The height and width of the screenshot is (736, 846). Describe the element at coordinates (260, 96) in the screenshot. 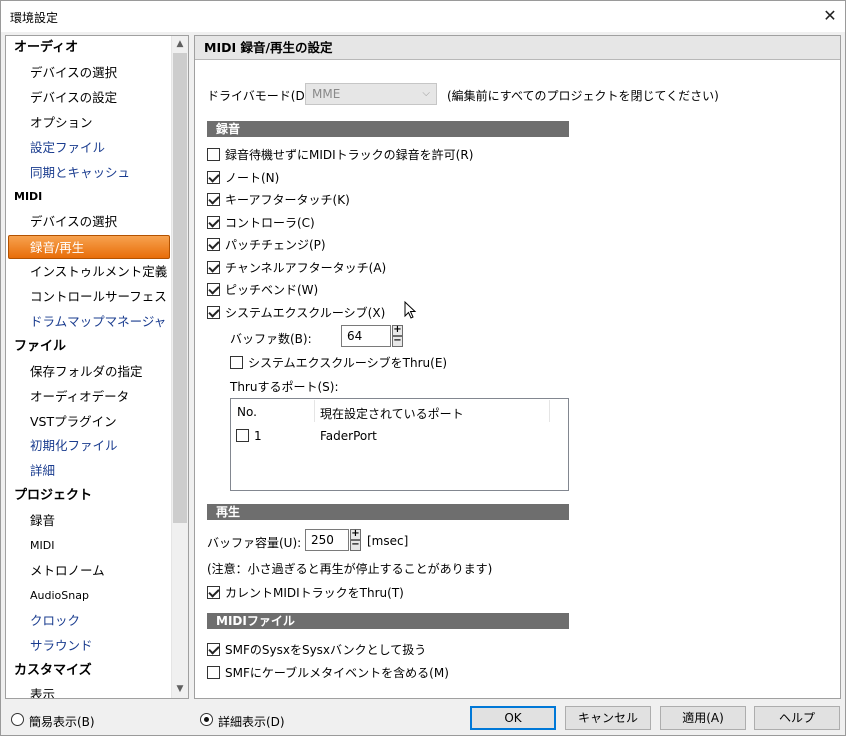

I see `driver-mode-label: ドライバモード(D):` at that location.